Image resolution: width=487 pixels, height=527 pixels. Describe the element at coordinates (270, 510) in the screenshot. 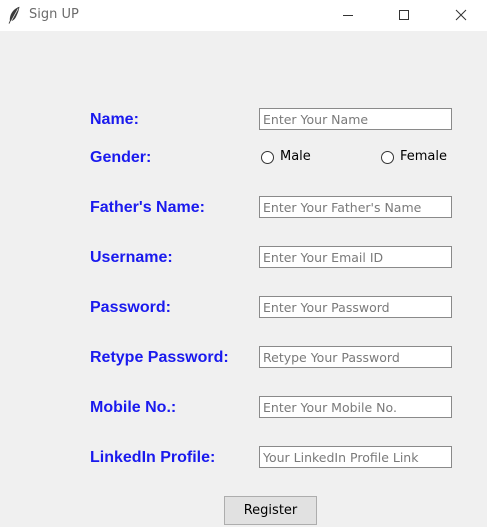

I see `register-button: Register` at that location.